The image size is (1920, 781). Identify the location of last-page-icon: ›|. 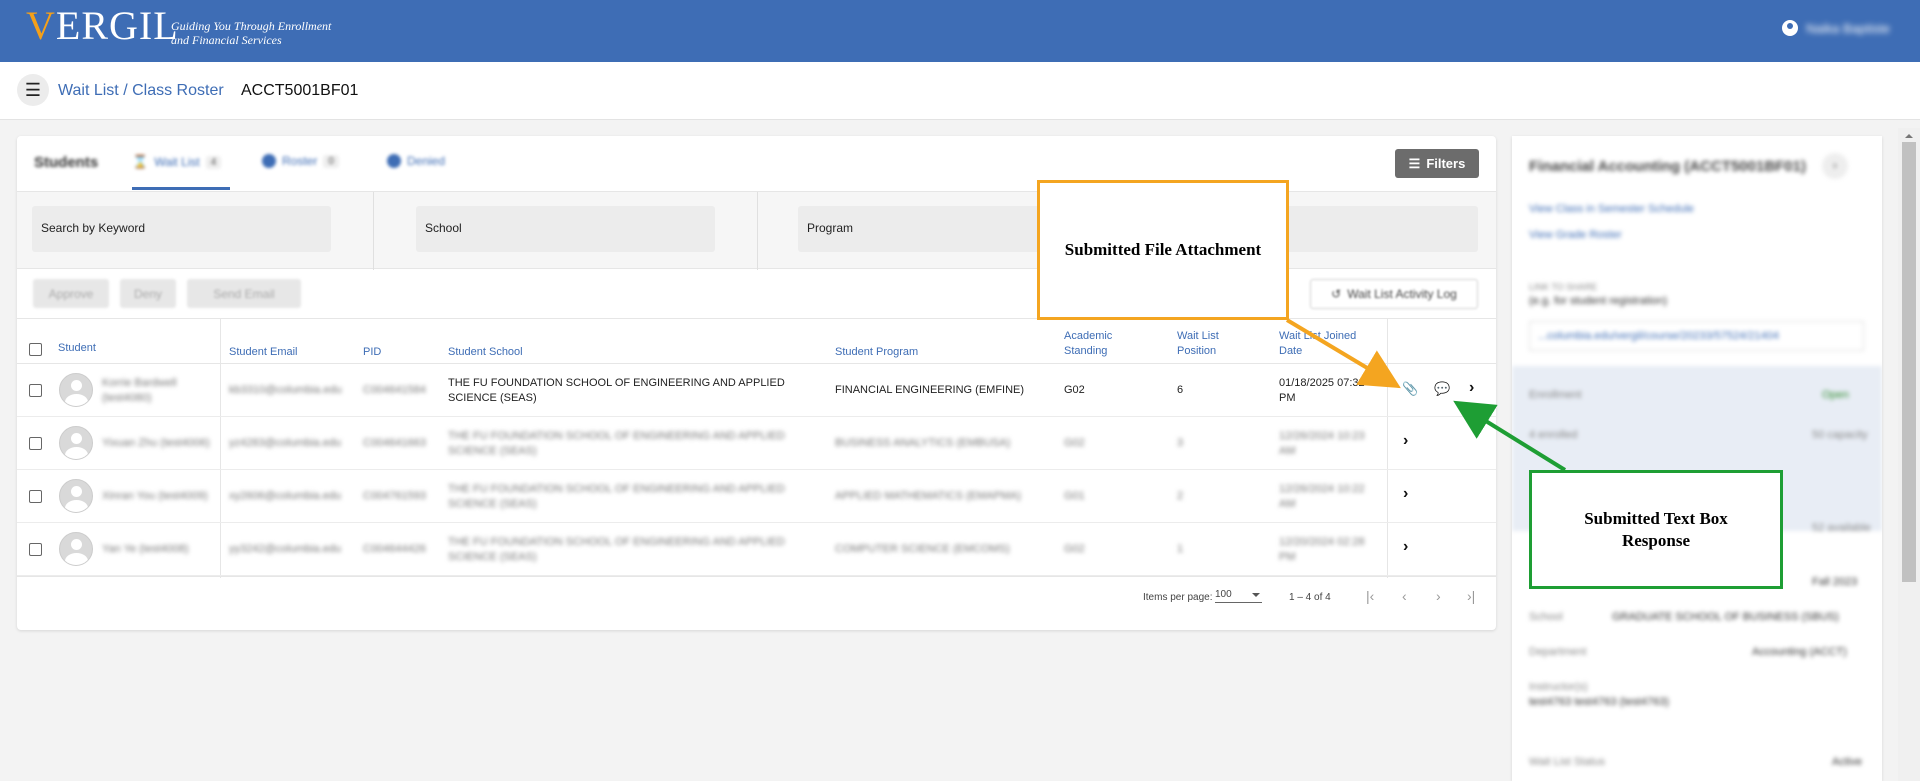
(1471, 596).